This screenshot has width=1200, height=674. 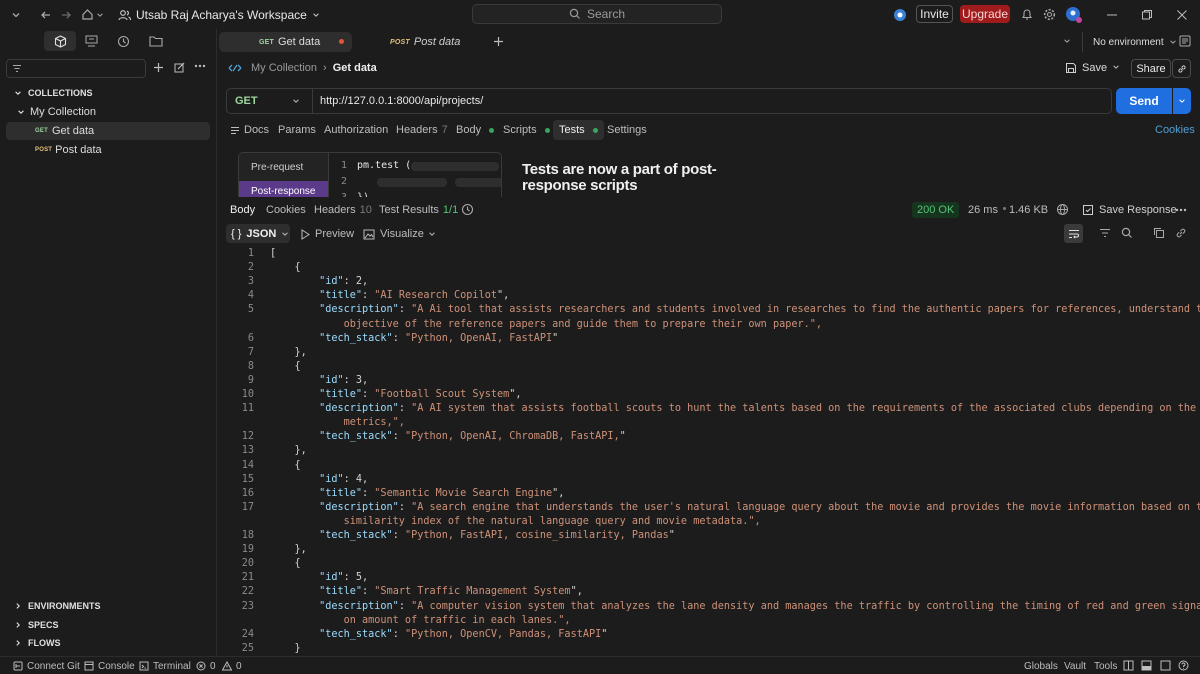 I want to click on tab-docs: Docs, so click(x=249, y=130).